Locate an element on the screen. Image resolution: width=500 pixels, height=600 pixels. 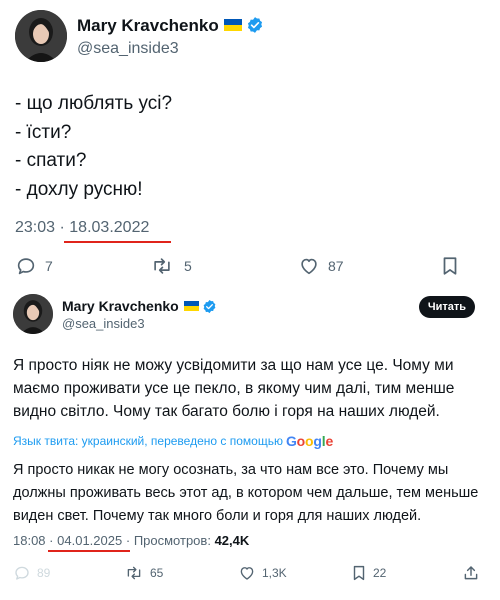
reply-count: 7 is located at coordinates (49, 266).